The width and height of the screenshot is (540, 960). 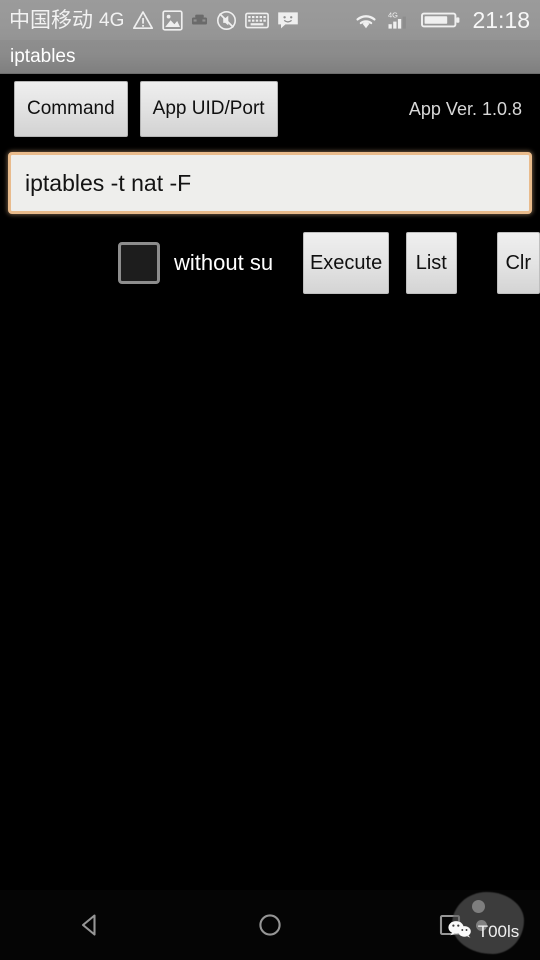 What do you see at coordinates (112, 20) in the screenshot?
I see `network-type-label: 4G` at bounding box center [112, 20].